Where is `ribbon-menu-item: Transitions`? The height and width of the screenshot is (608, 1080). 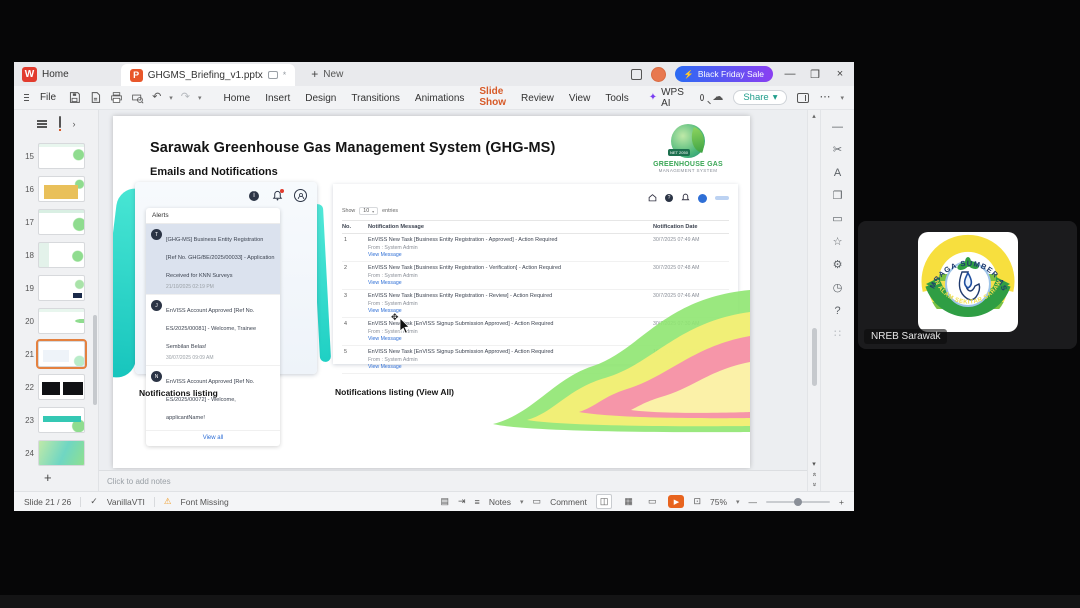 ribbon-menu-item: Transitions is located at coordinates (375, 98).